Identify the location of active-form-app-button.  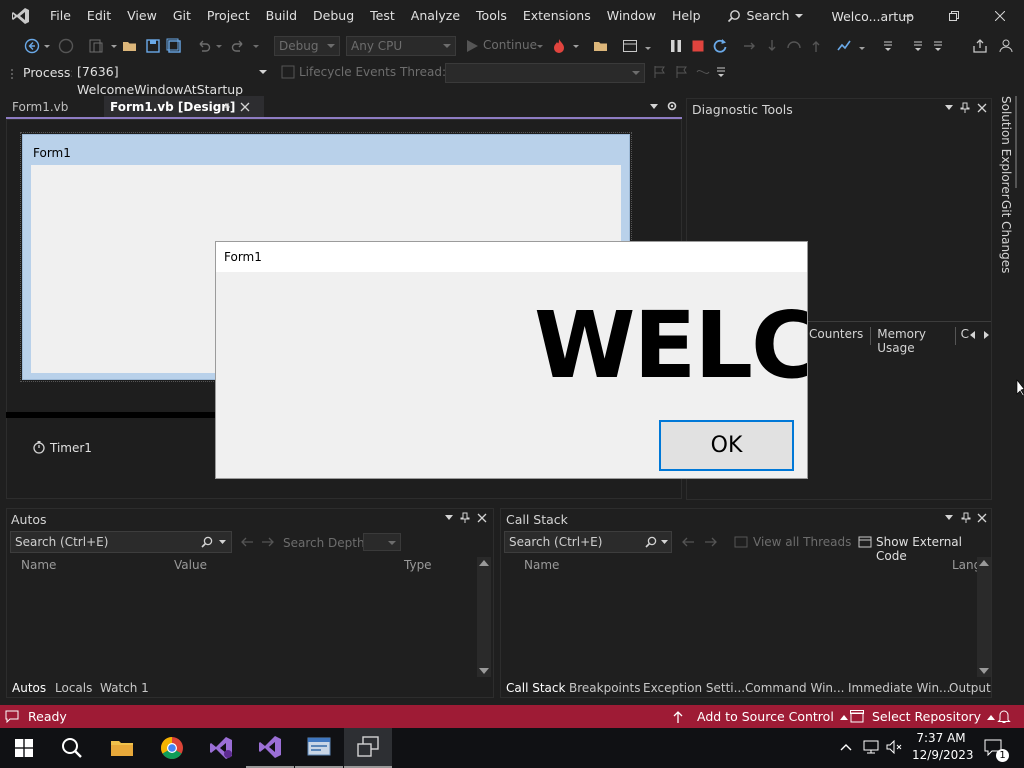
(368, 748).